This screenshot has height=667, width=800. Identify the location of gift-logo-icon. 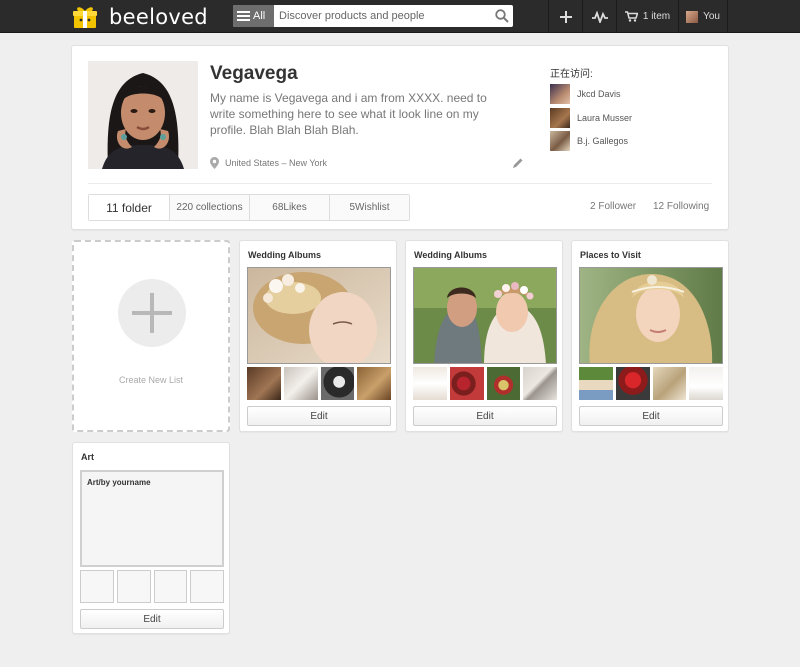
(85, 17).